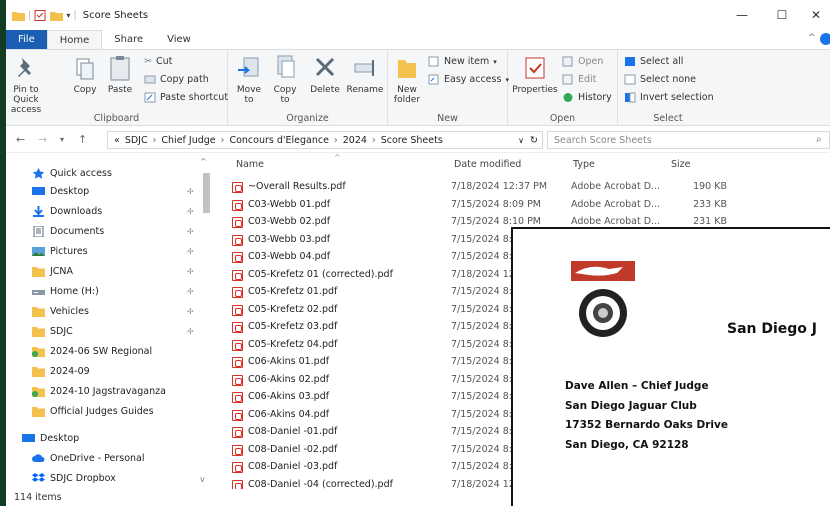  I want to click on breadcrumb-item: Chief Judge, so click(188, 140).